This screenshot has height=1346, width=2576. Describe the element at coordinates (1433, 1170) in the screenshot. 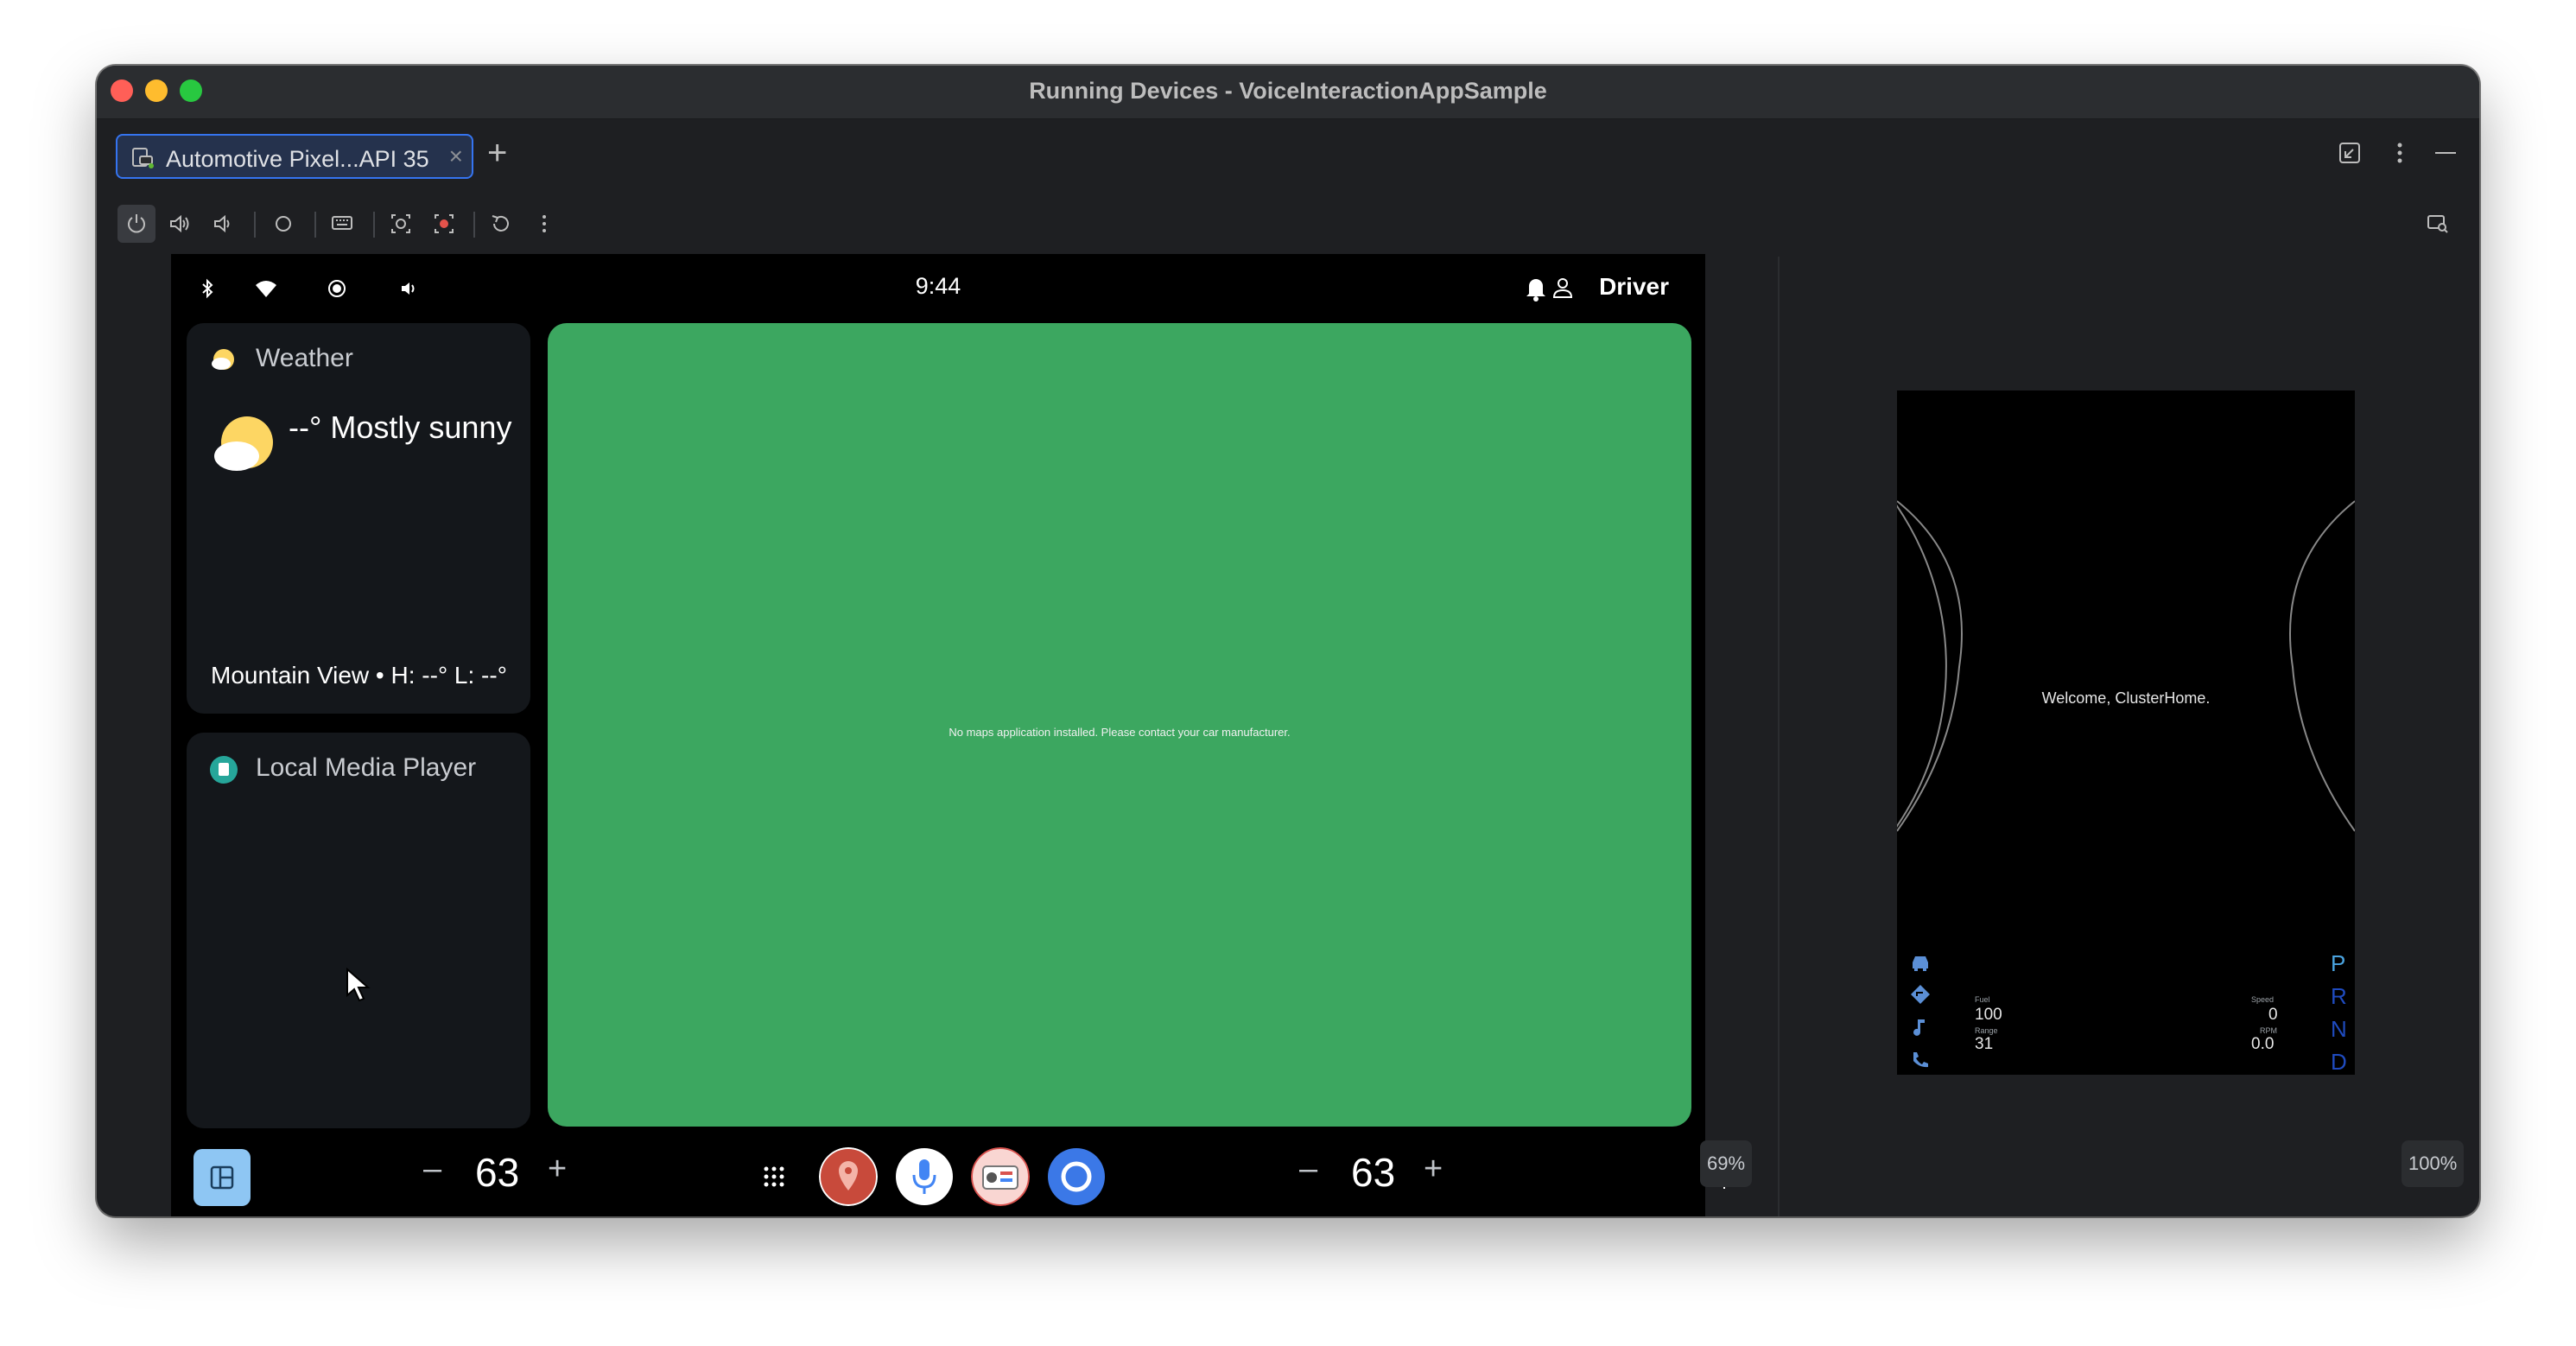

I see `right-volume-up-button: +` at that location.